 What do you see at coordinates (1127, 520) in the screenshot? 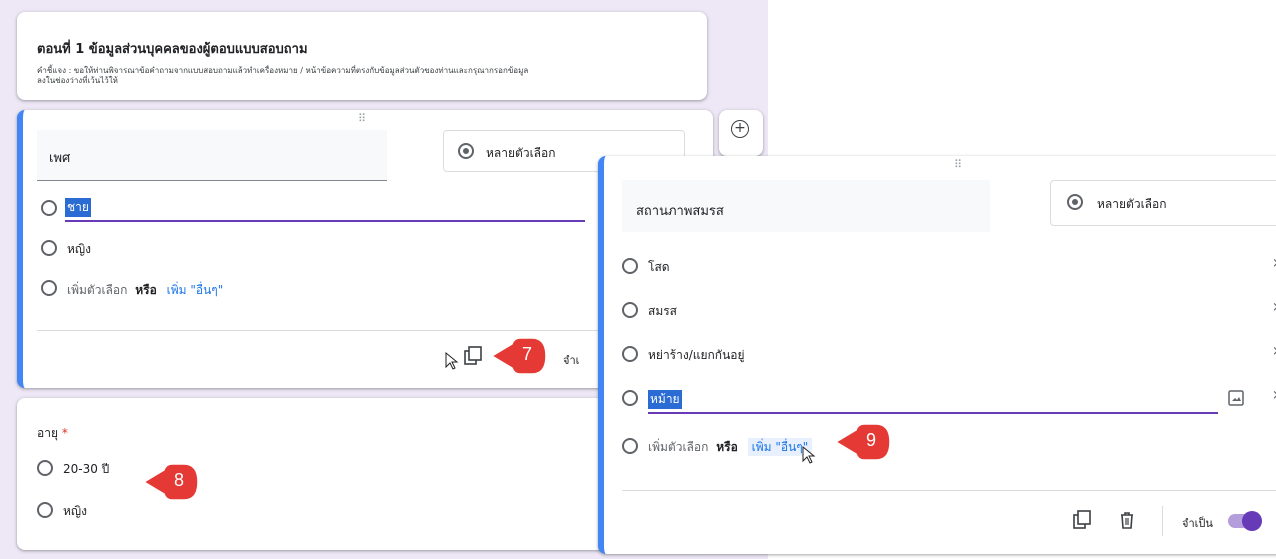
I see `delete-icon` at bounding box center [1127, 520].